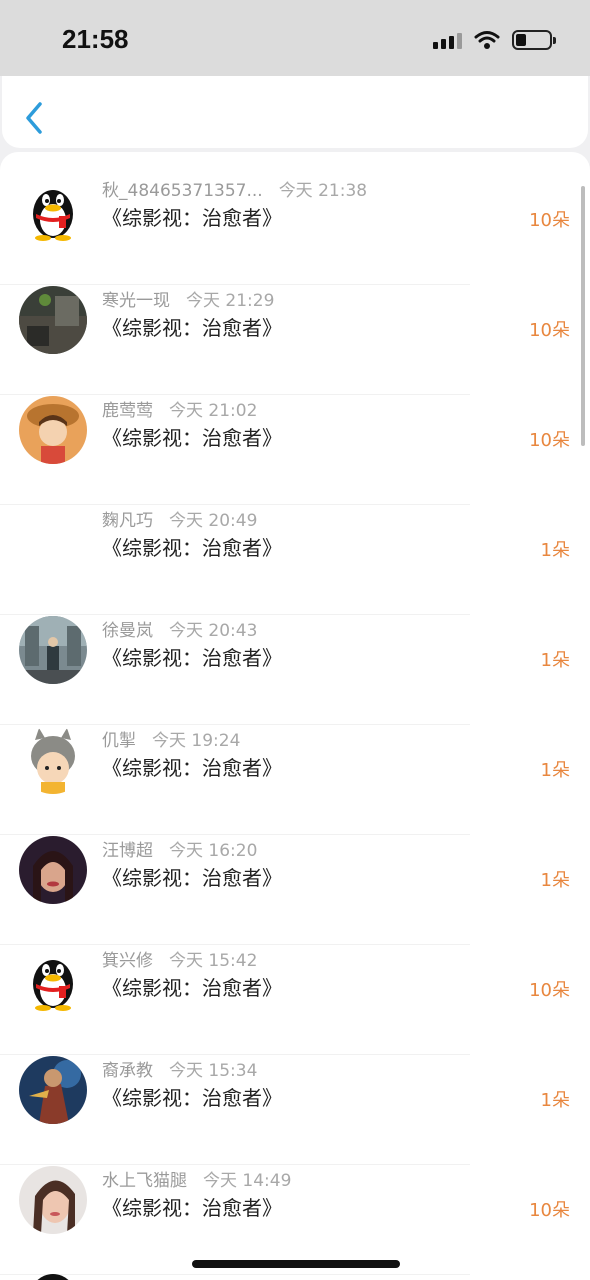 This screenshot has height=1280, width=590. What do you see at coordinates (213, 411) in the screenshot?
I see `timestamp: 今天 21:02` at bounding box center [213, 411].